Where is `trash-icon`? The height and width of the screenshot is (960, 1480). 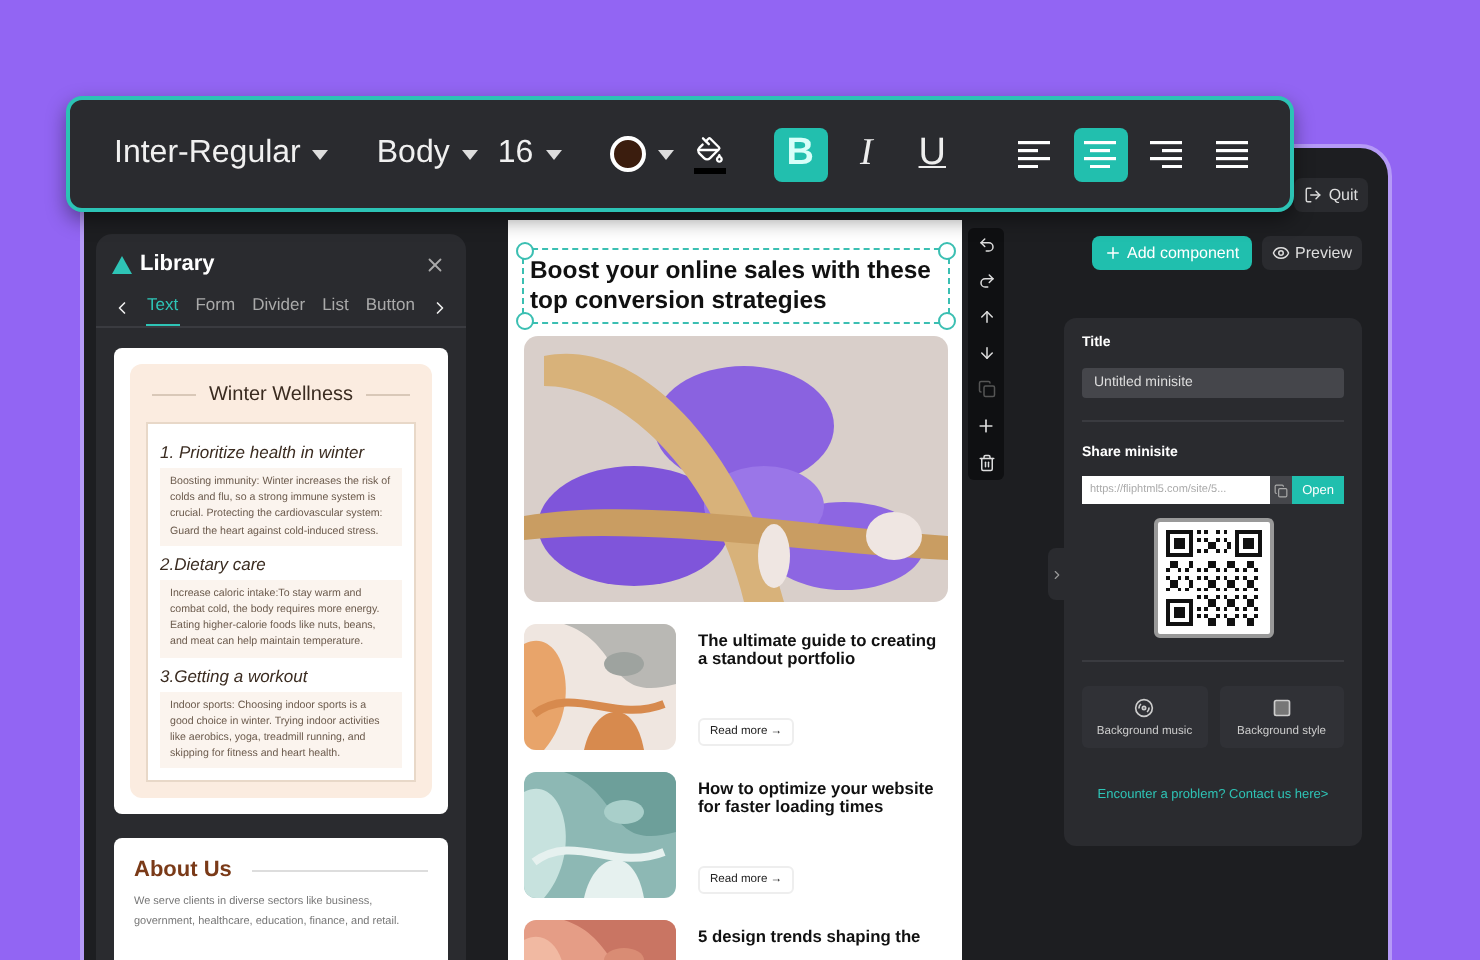
trash-icon is located at coordinates (986, 463).